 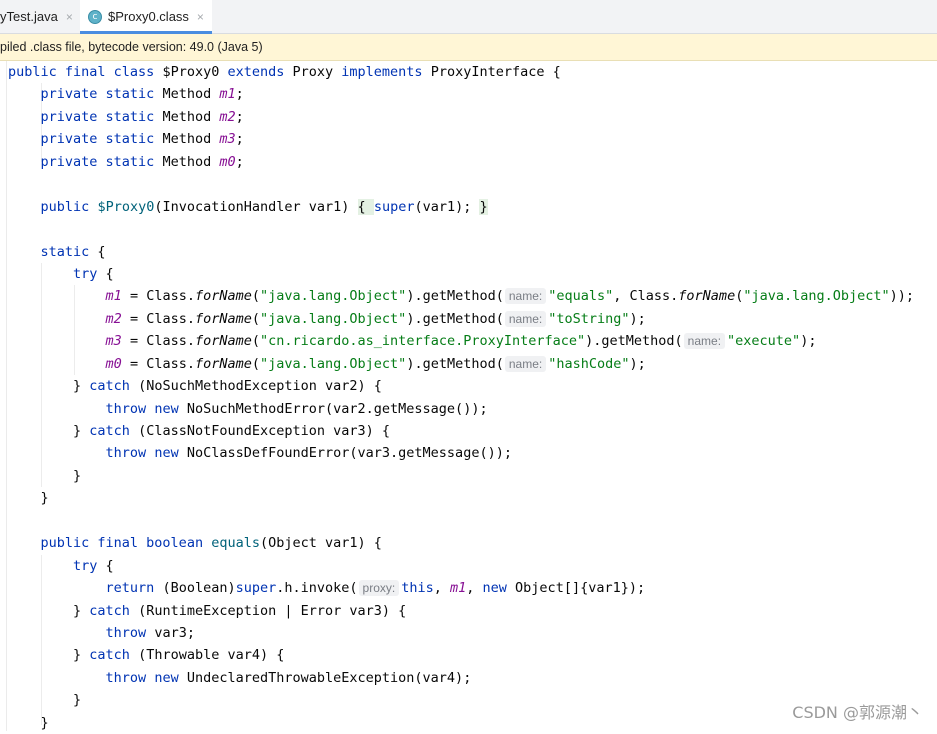 I want to click on watermark: CSDN @郭源潮丶, so click(x=857, y=712).